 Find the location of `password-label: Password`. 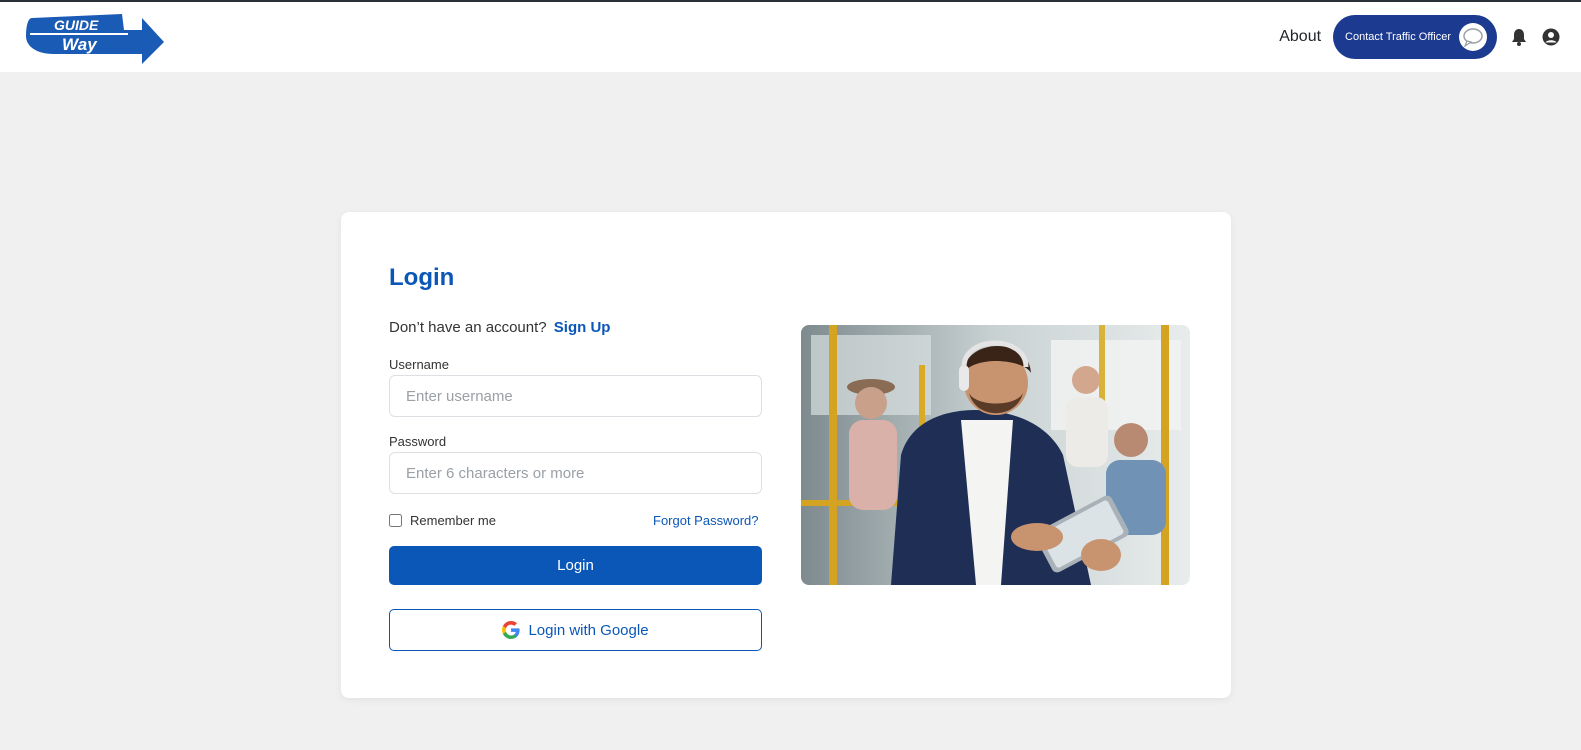

password-label: Password is located at coordinates (418, 441).